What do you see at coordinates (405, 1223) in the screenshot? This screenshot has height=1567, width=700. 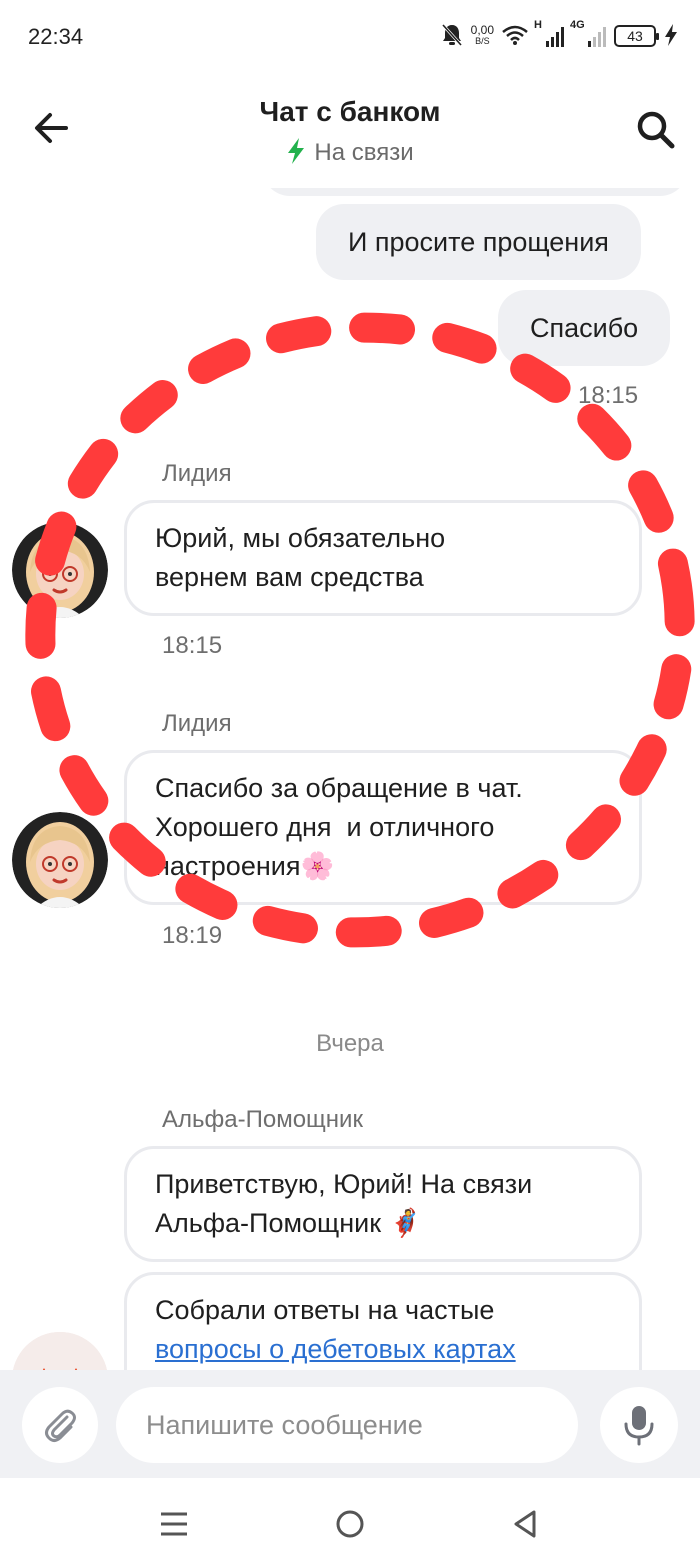 I see `hero-emoji: 🦸` at bounding box center [405, 1223].